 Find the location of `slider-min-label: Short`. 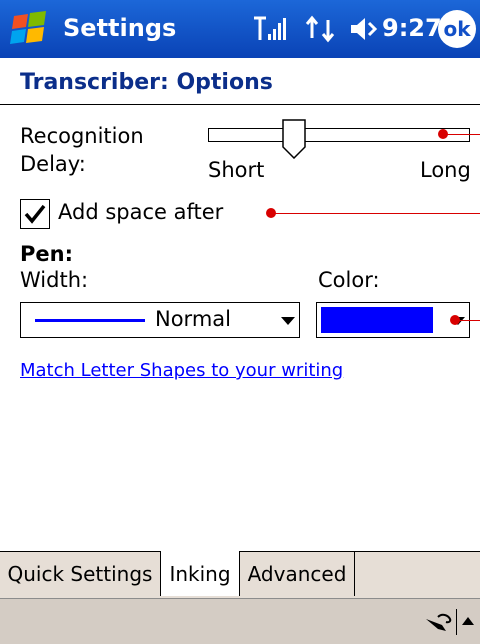

slider-min-label: Short is located at coordinates (236, 170).